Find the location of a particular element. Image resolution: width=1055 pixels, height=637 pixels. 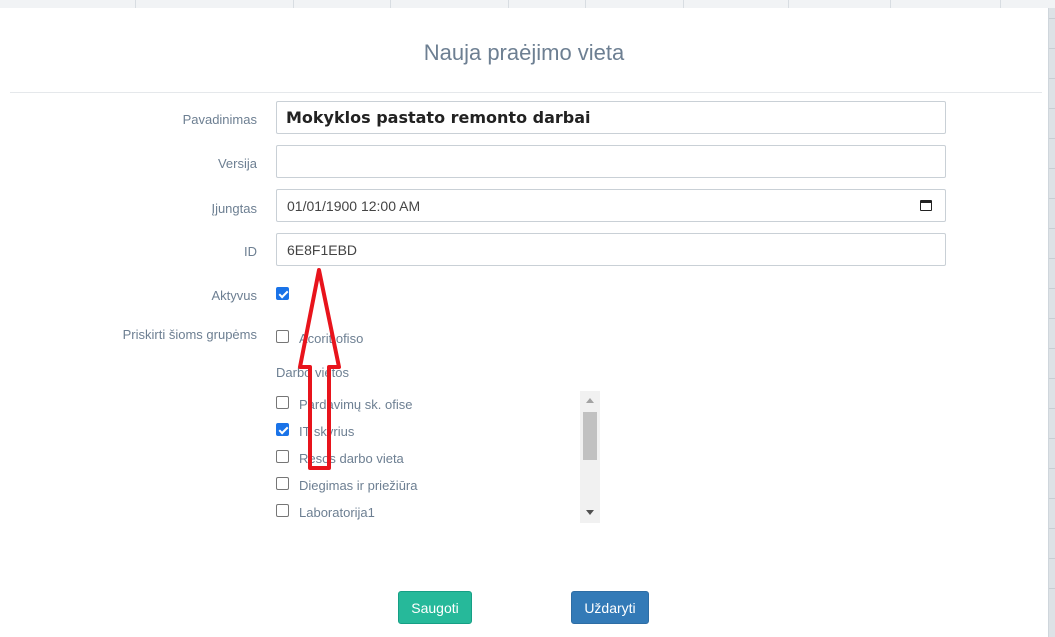

active-label: Aktyvus is located at coordinates (234, 295).